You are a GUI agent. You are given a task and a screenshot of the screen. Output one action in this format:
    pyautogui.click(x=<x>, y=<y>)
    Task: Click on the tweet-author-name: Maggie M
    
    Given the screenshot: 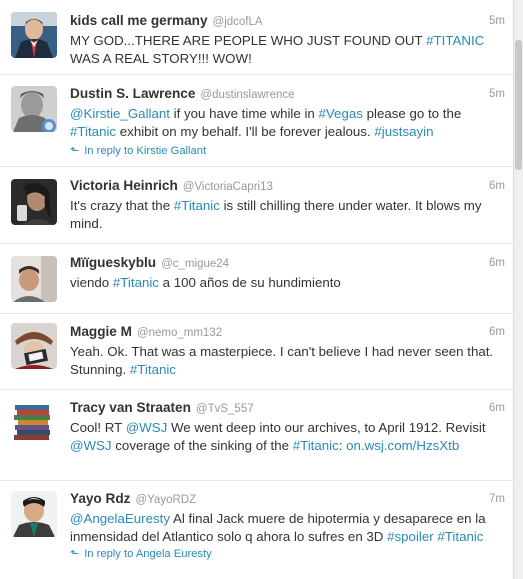 What is the action you would take?
    pyautogui.click(x=101, y=331)
    